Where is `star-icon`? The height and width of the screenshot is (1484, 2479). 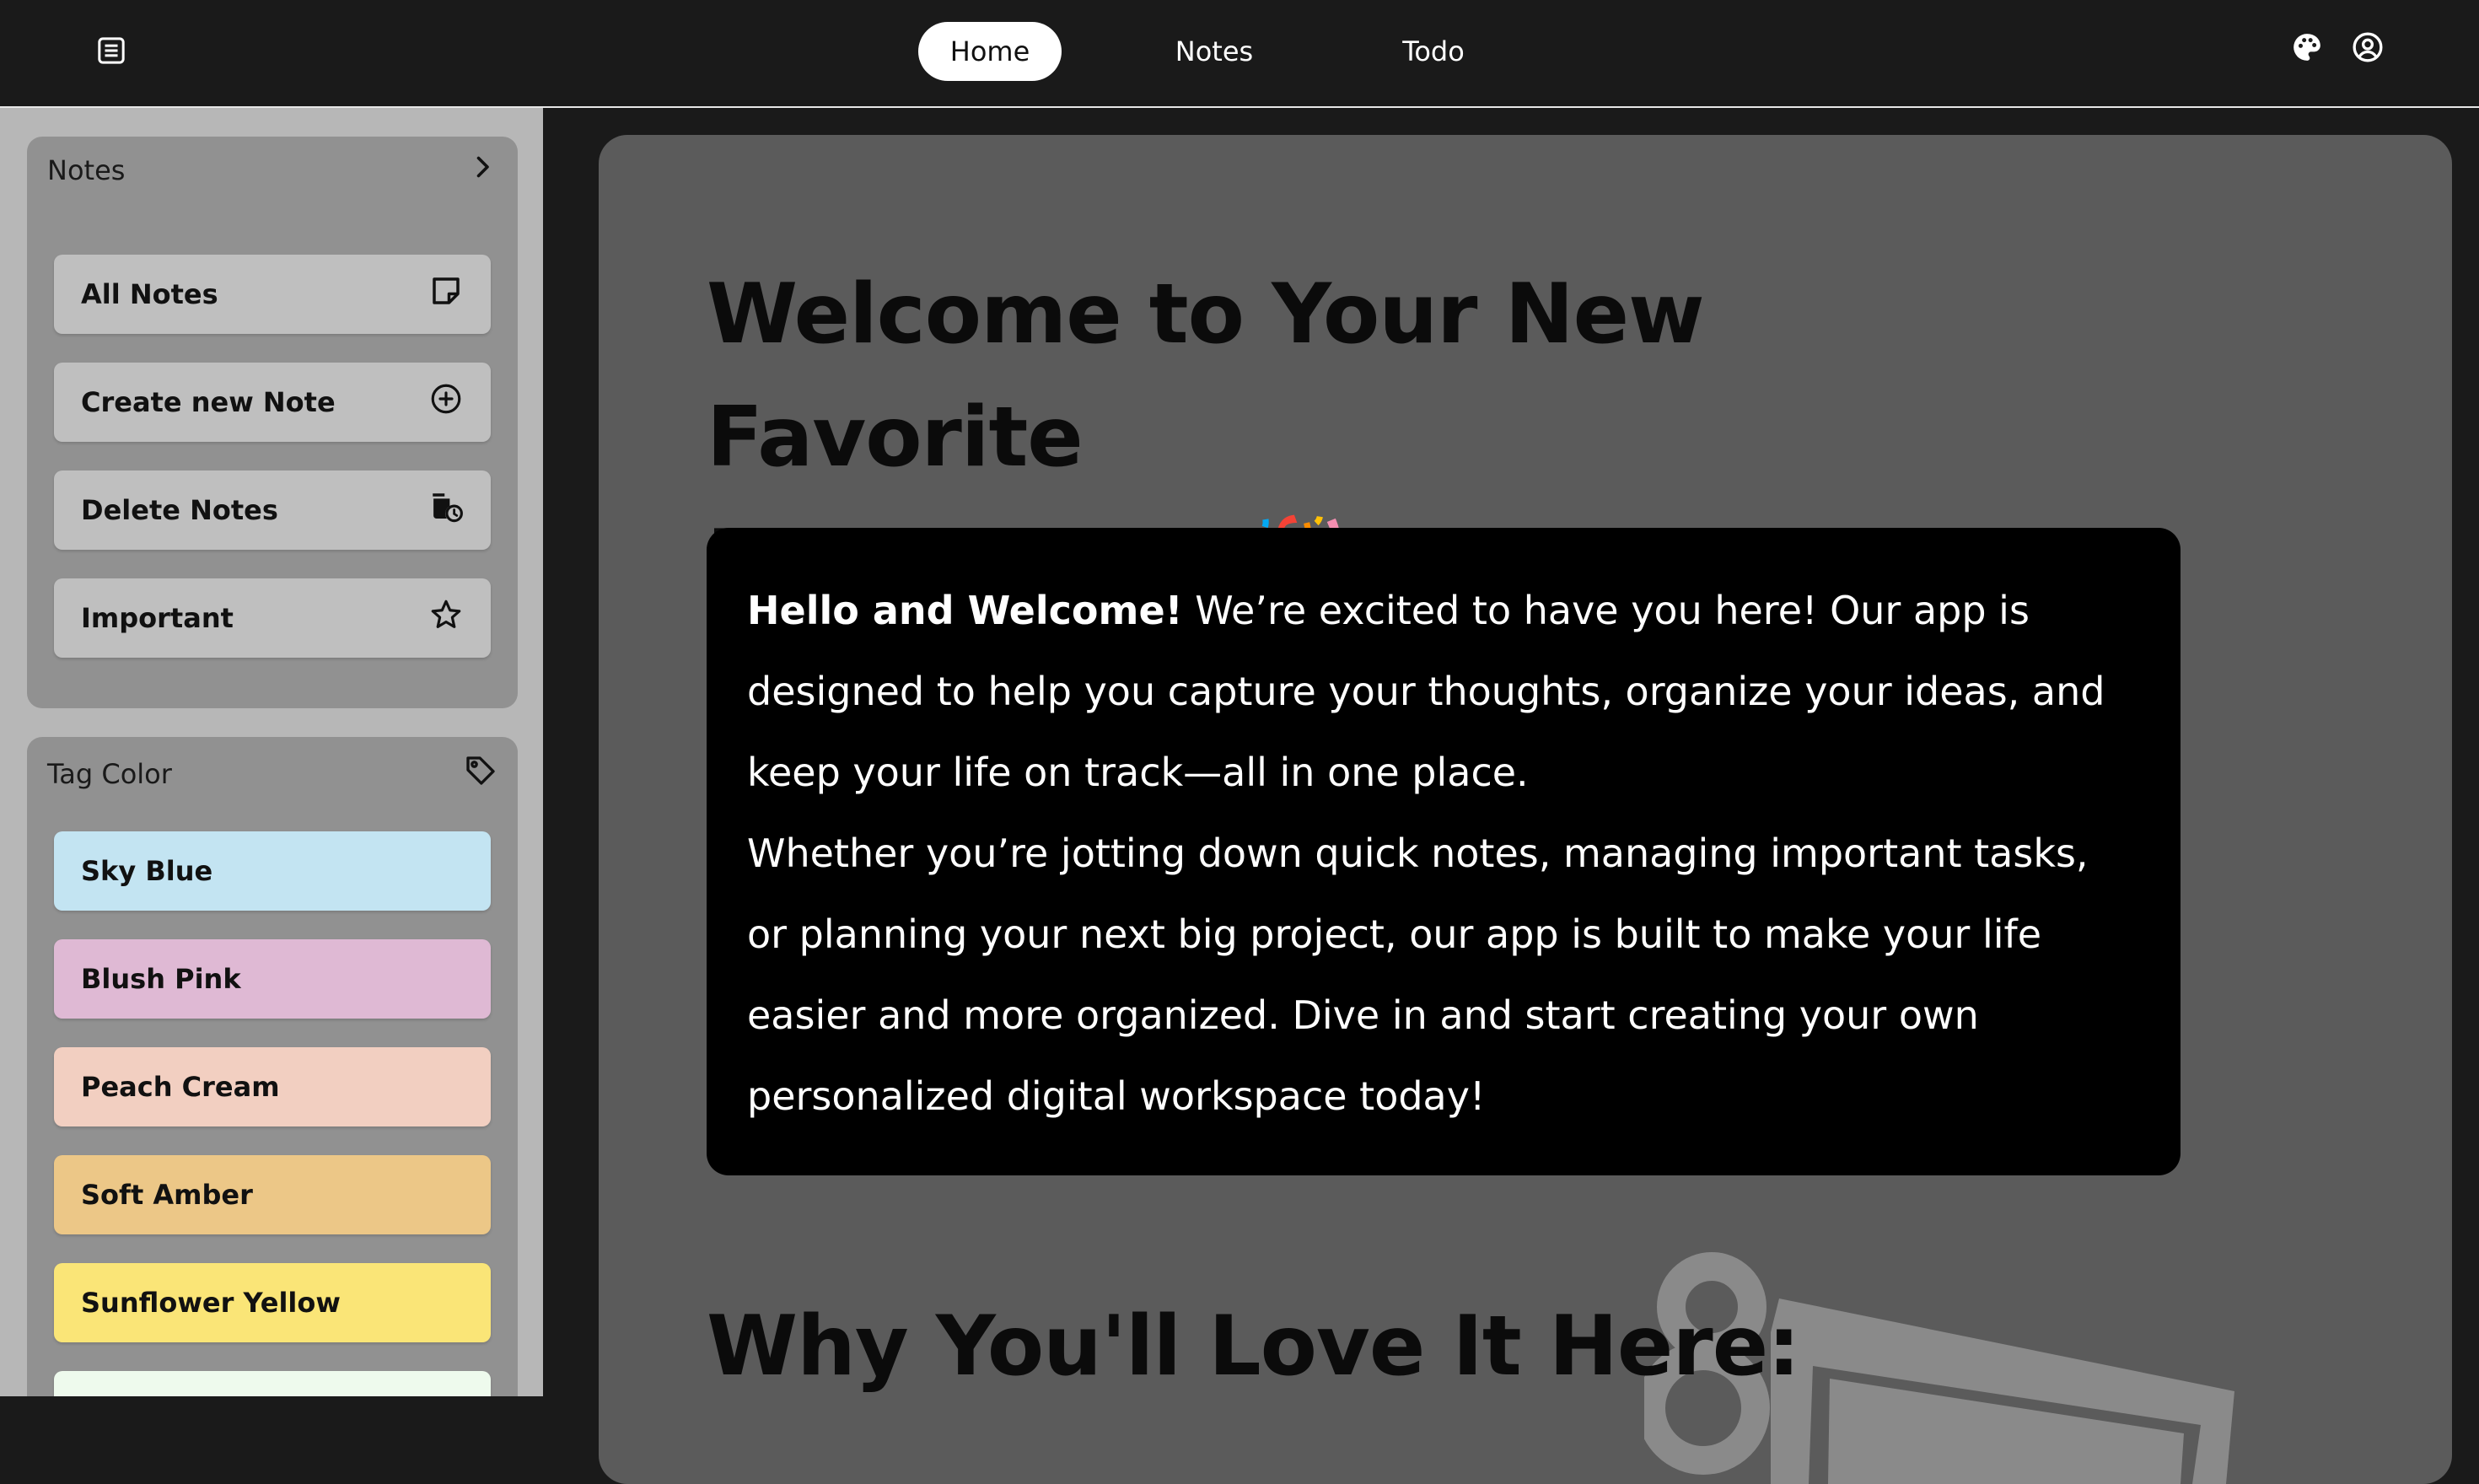 star-icon is located at coordinates (446, 618).